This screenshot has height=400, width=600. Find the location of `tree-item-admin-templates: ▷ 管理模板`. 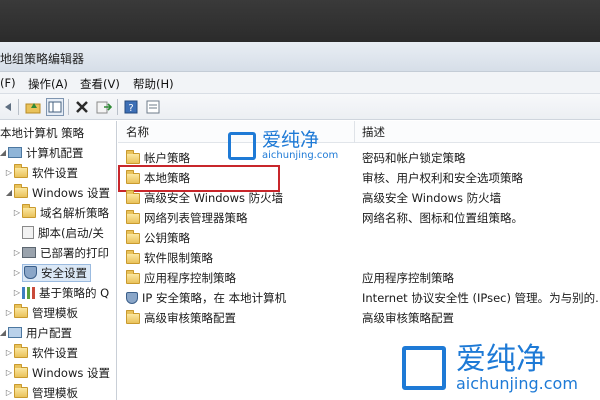

tree-item-admin-templates: ▷ 管理模板 is located at coordinates (41, 312).